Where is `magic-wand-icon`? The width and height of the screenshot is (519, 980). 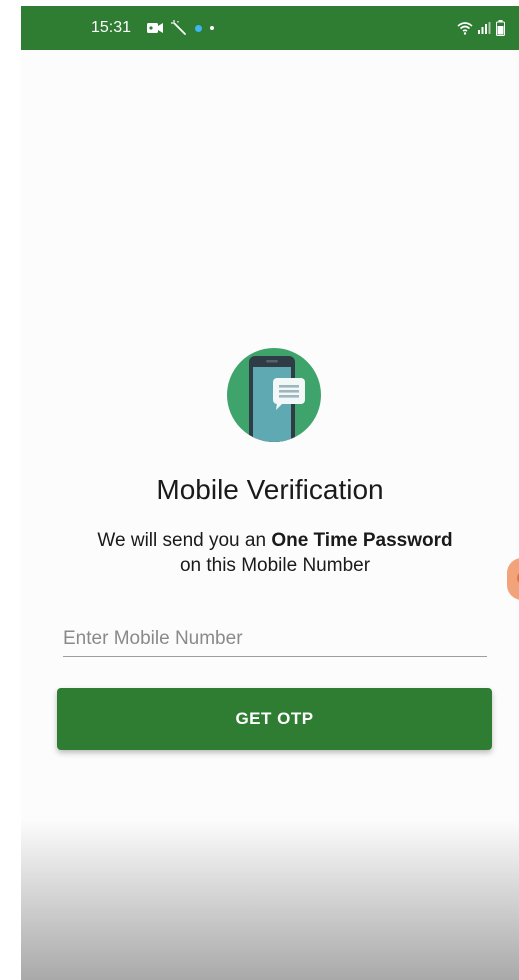 magic-wand-icon is located at coordinates (178, 27).